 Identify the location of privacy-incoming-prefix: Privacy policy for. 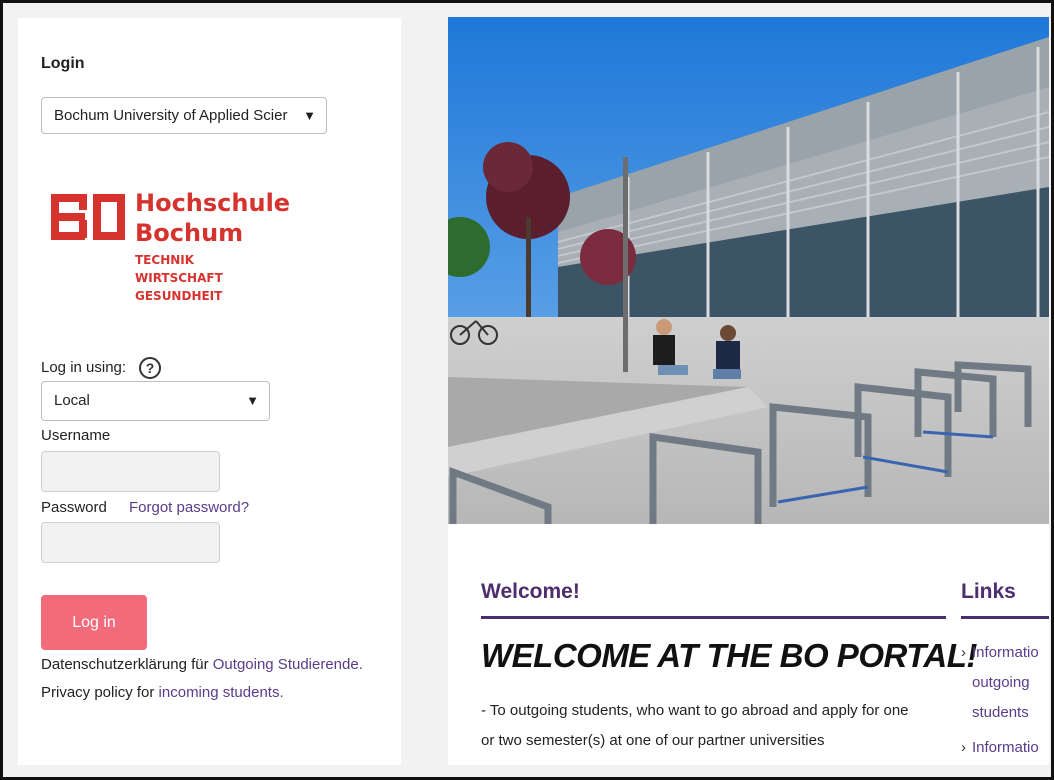
(98, 692).